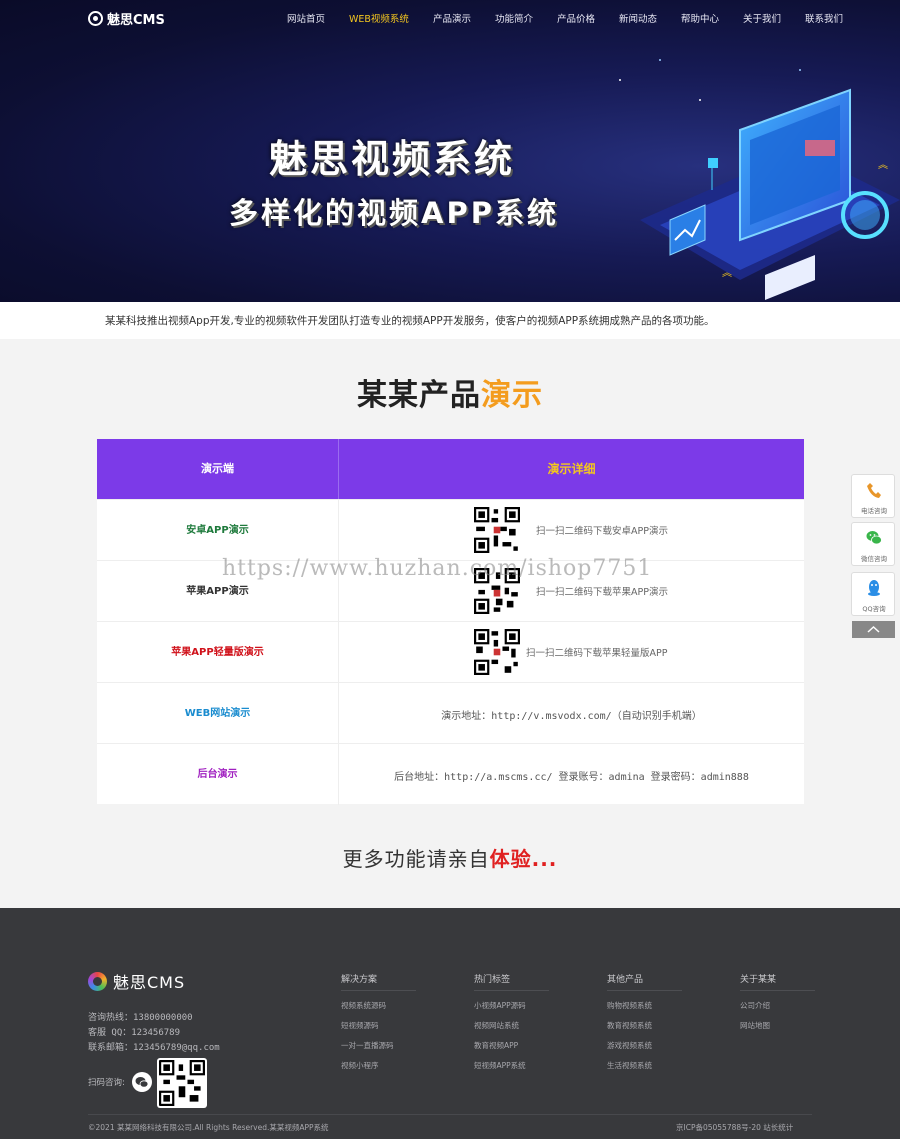 This screenshot has height=1139, width=900. Describe the element at coordinates (597, 653) in the screenshot. I see `row-detail-ios-lite: 扫一扫二维码下载苹果轻量版APP` at that location.